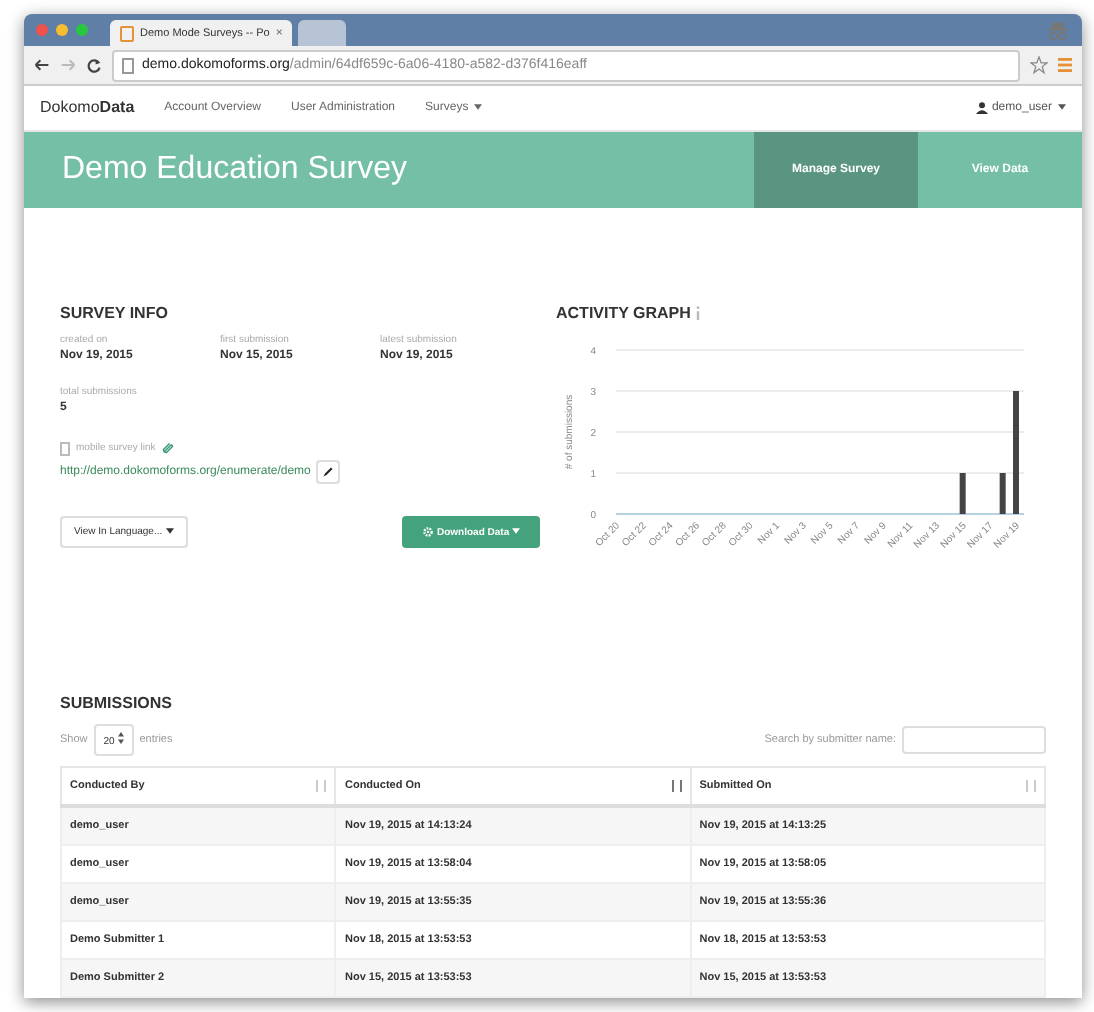 This screenshot has height=1012, width=1094. I want to click on survey-title: Demo Education Survey, so click(235, 169).